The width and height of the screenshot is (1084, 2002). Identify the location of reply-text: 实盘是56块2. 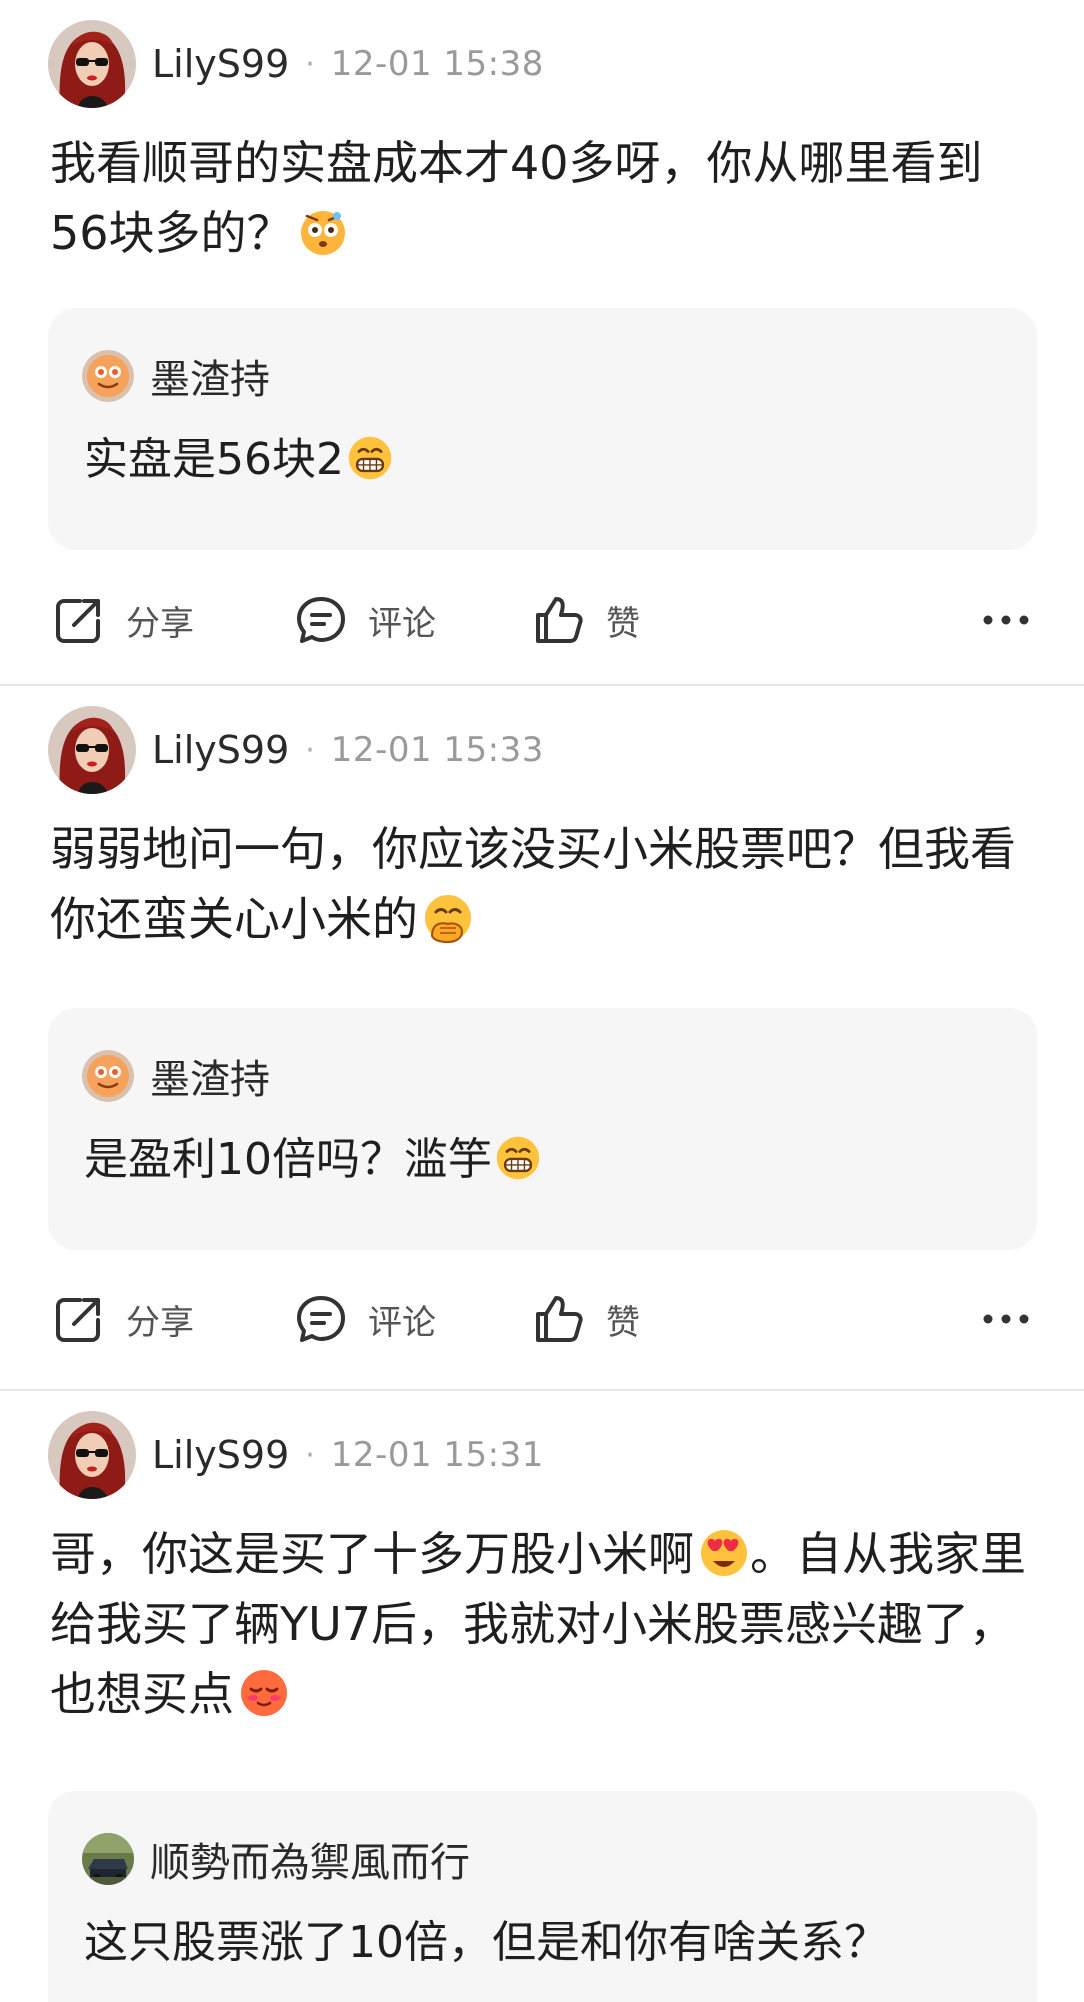
(239, 460).